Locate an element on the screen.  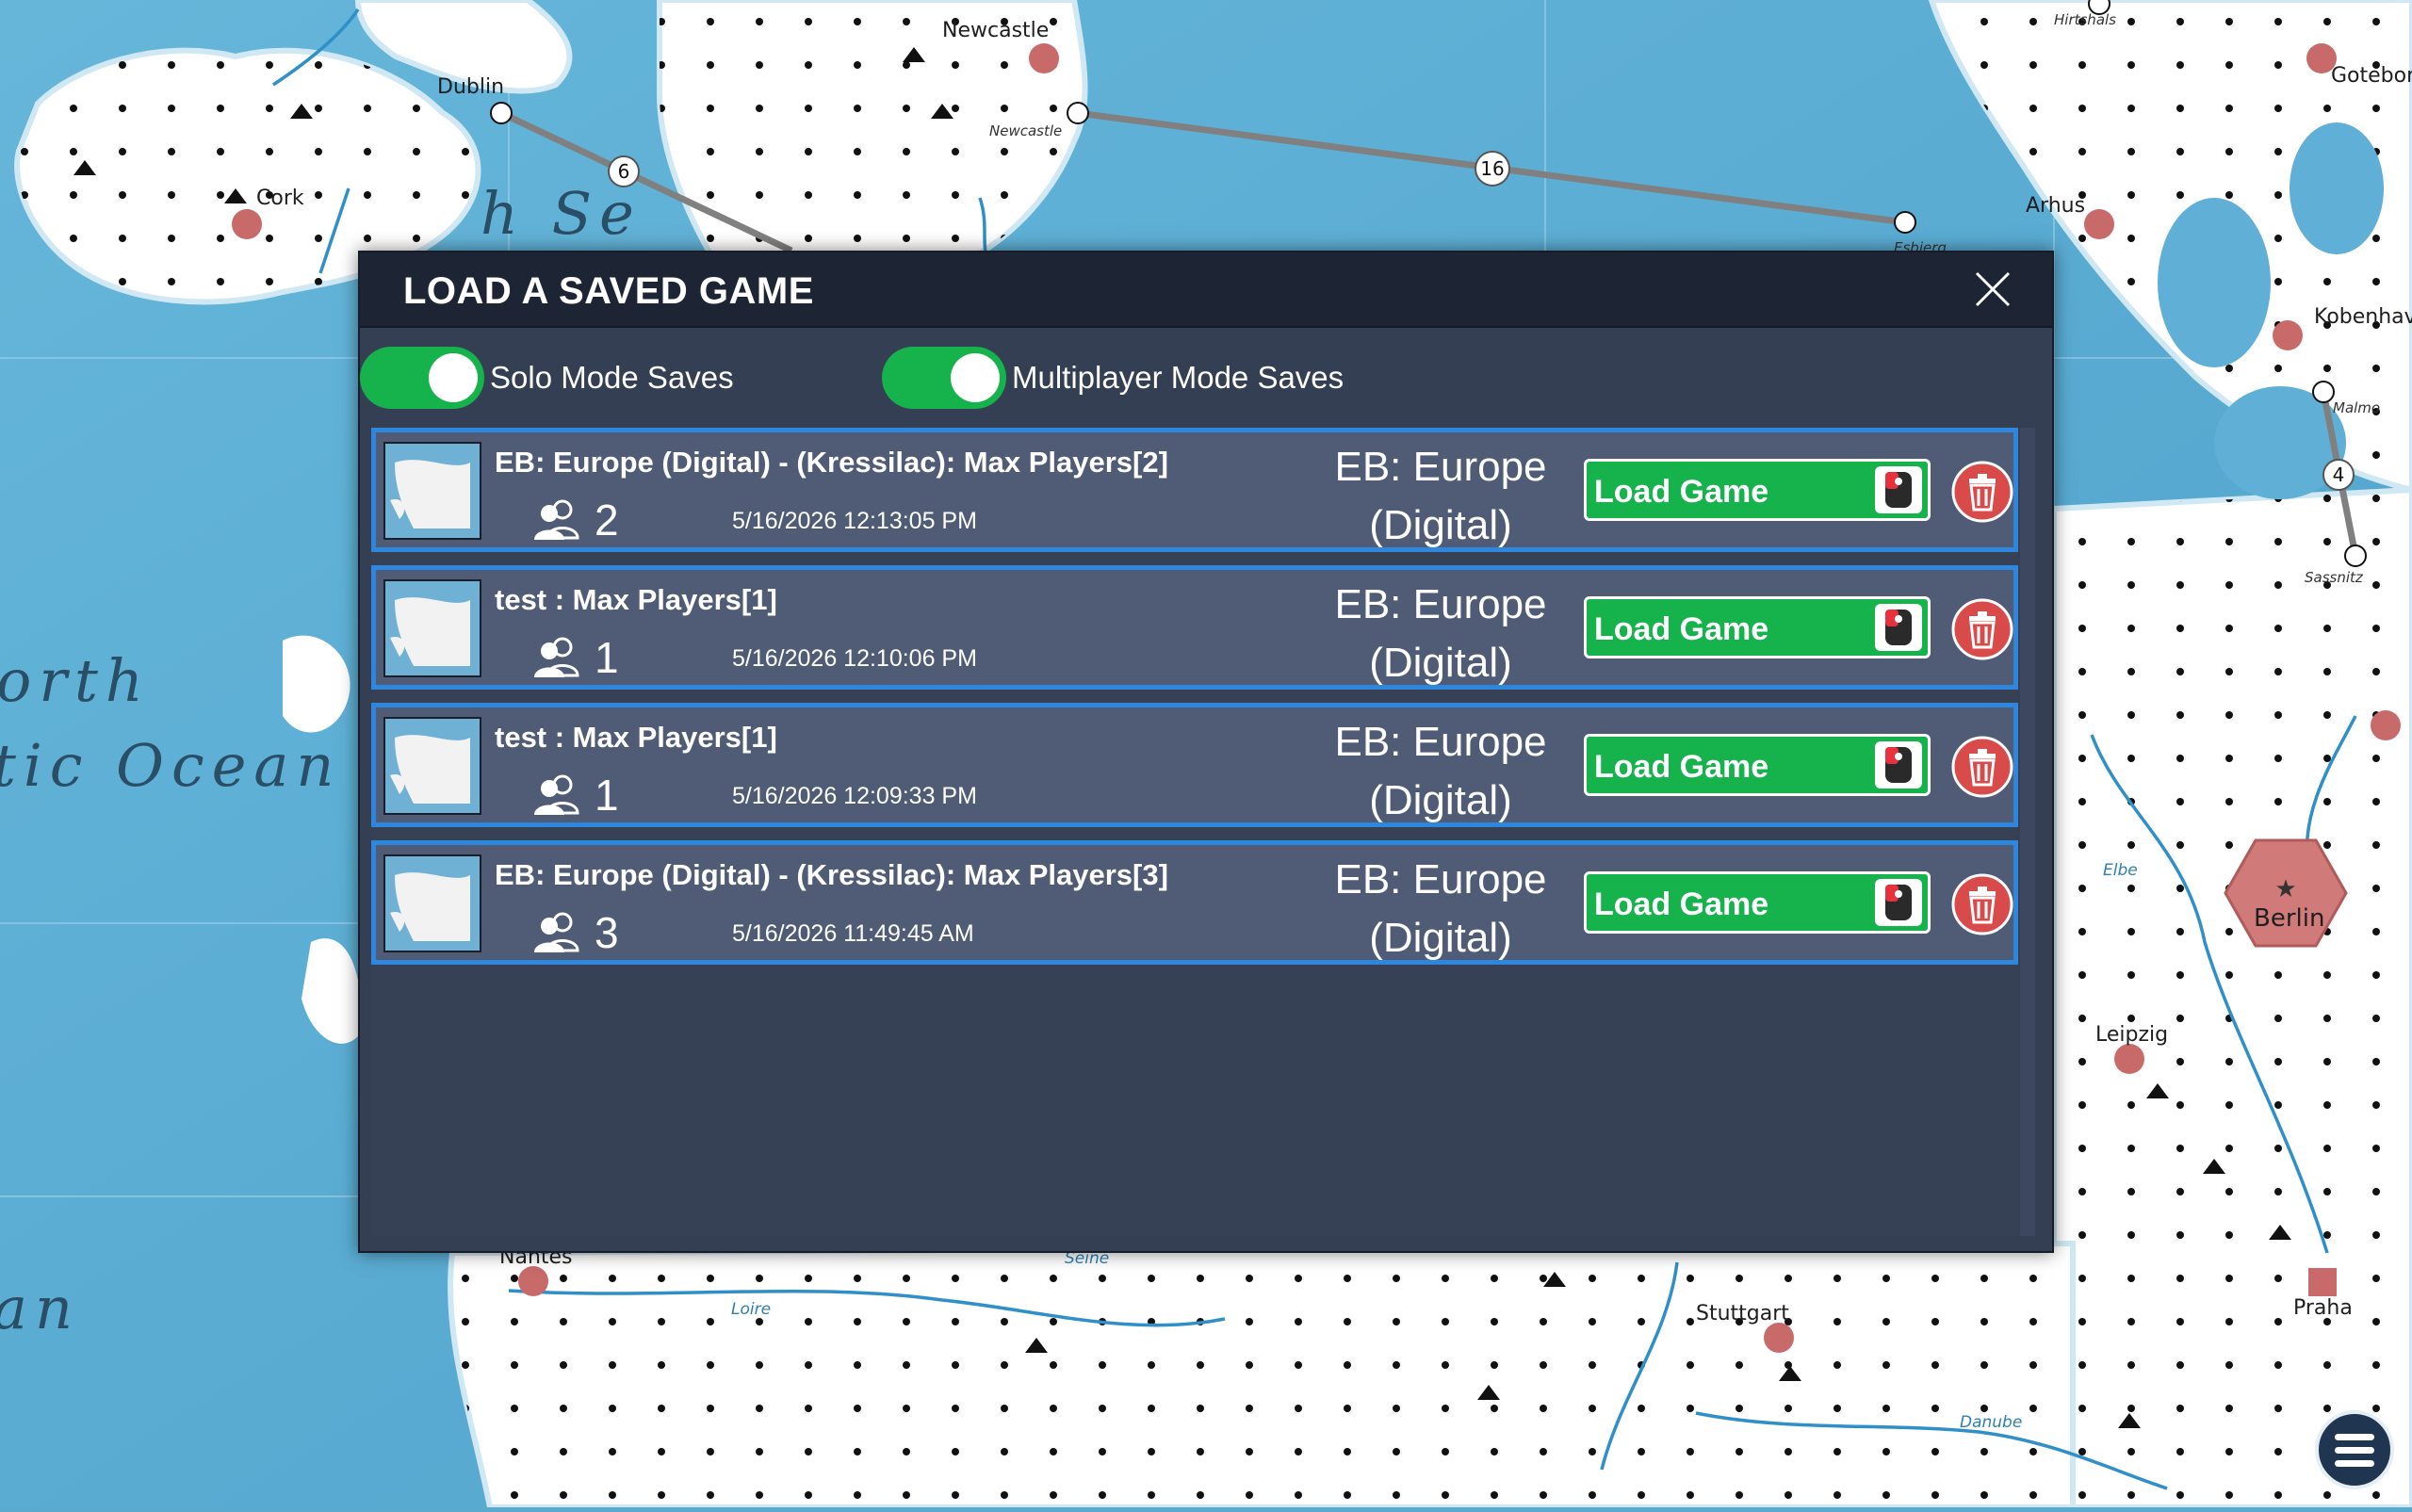
map-city-label: Dublin is located at coordinates (471, 87).